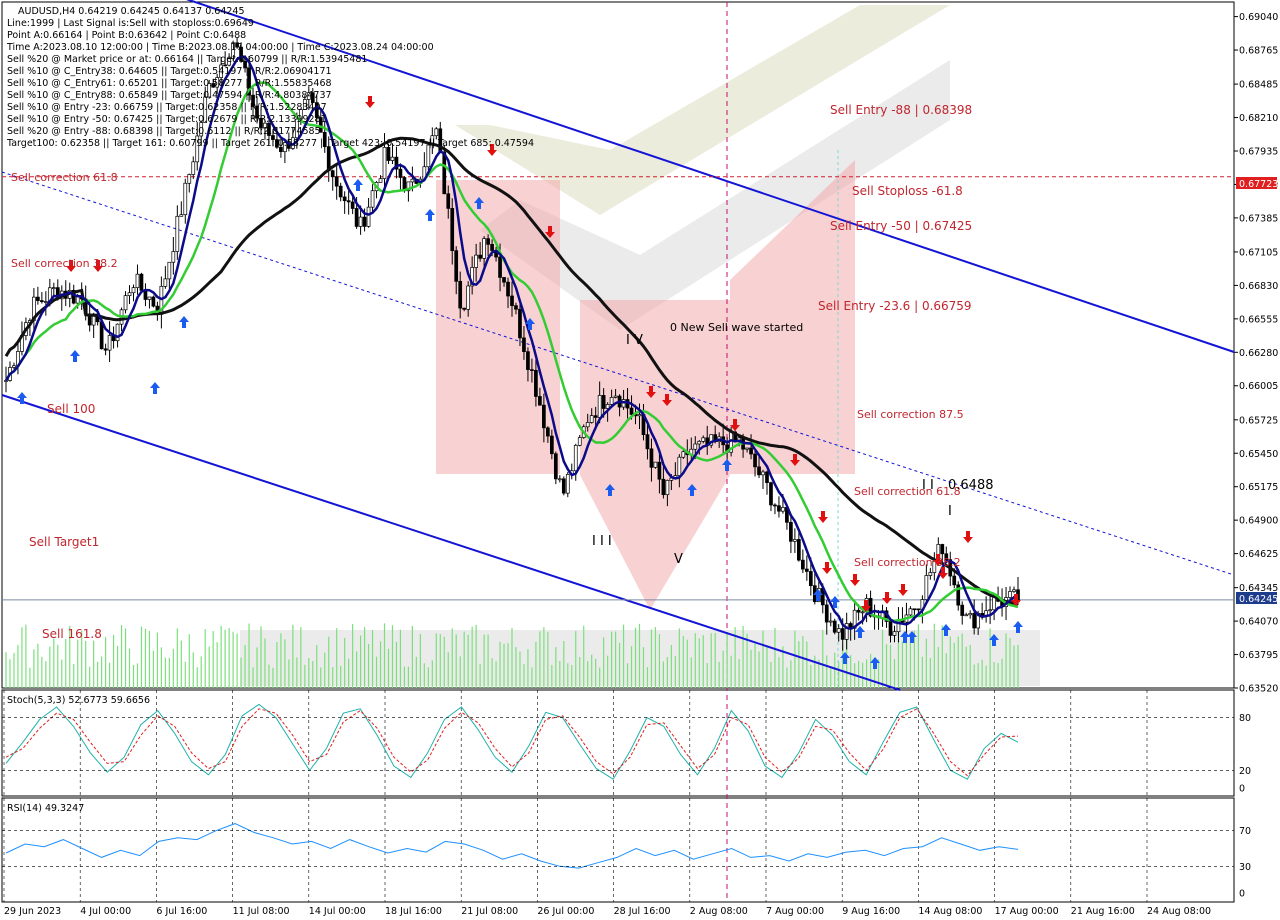 Image resolution: width=1280 pixels, height=920 pixels. I want to click on x-tick-label: 9 Aug 16:00, so click(871, 911).